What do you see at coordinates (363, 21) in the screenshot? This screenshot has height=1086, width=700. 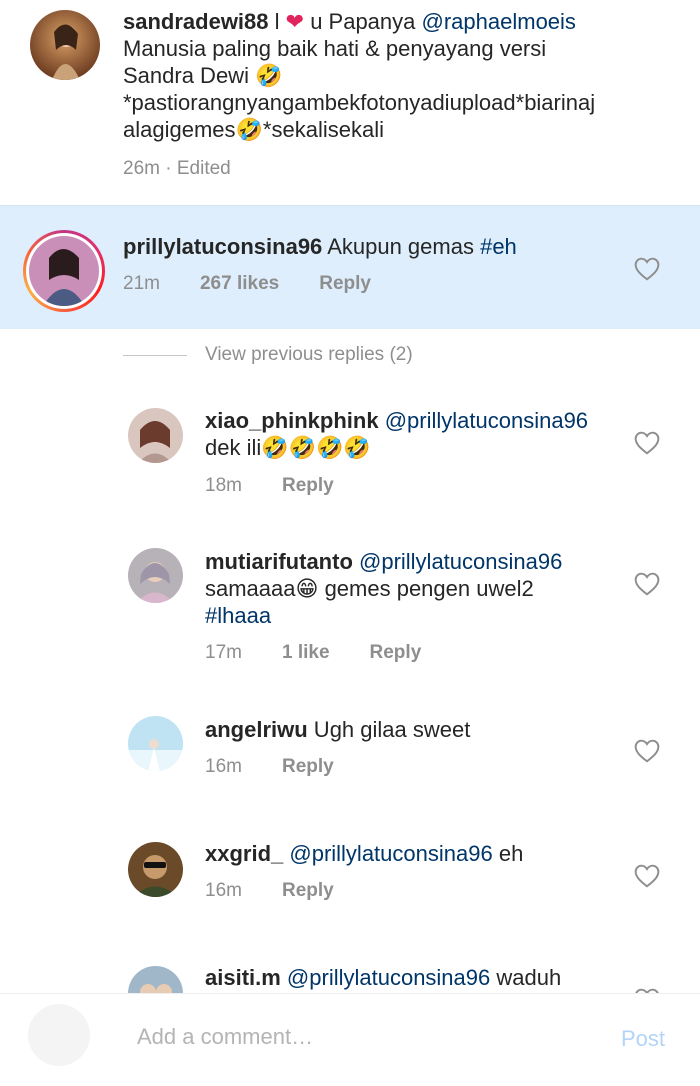 I see `caption-text-1: u Papanya` at bounding box center [363, 21].